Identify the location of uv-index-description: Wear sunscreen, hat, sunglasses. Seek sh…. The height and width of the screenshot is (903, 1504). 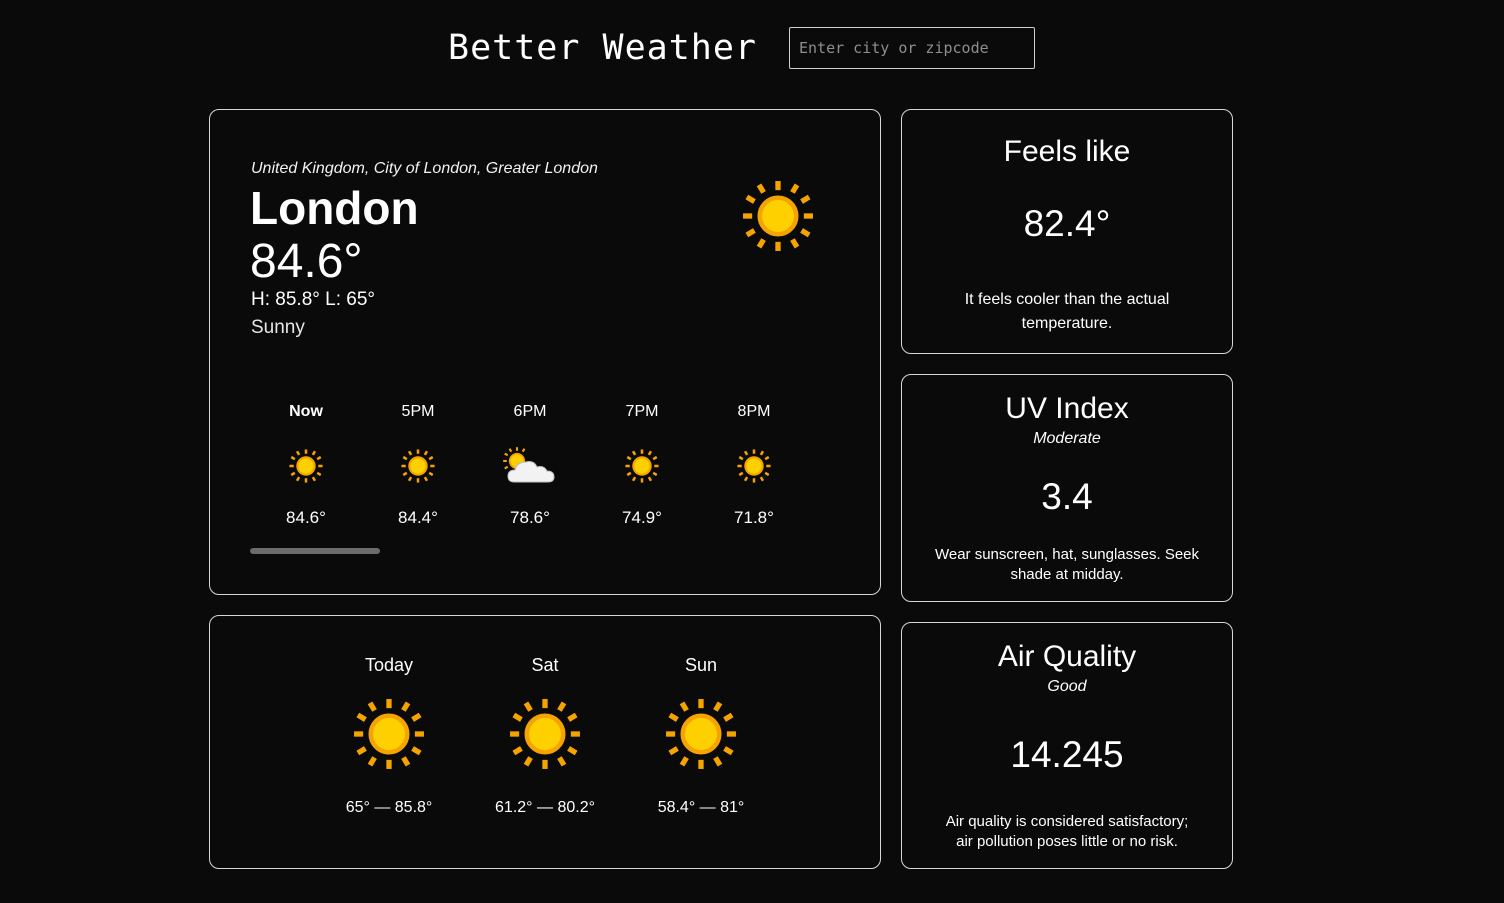
(1067, 564).